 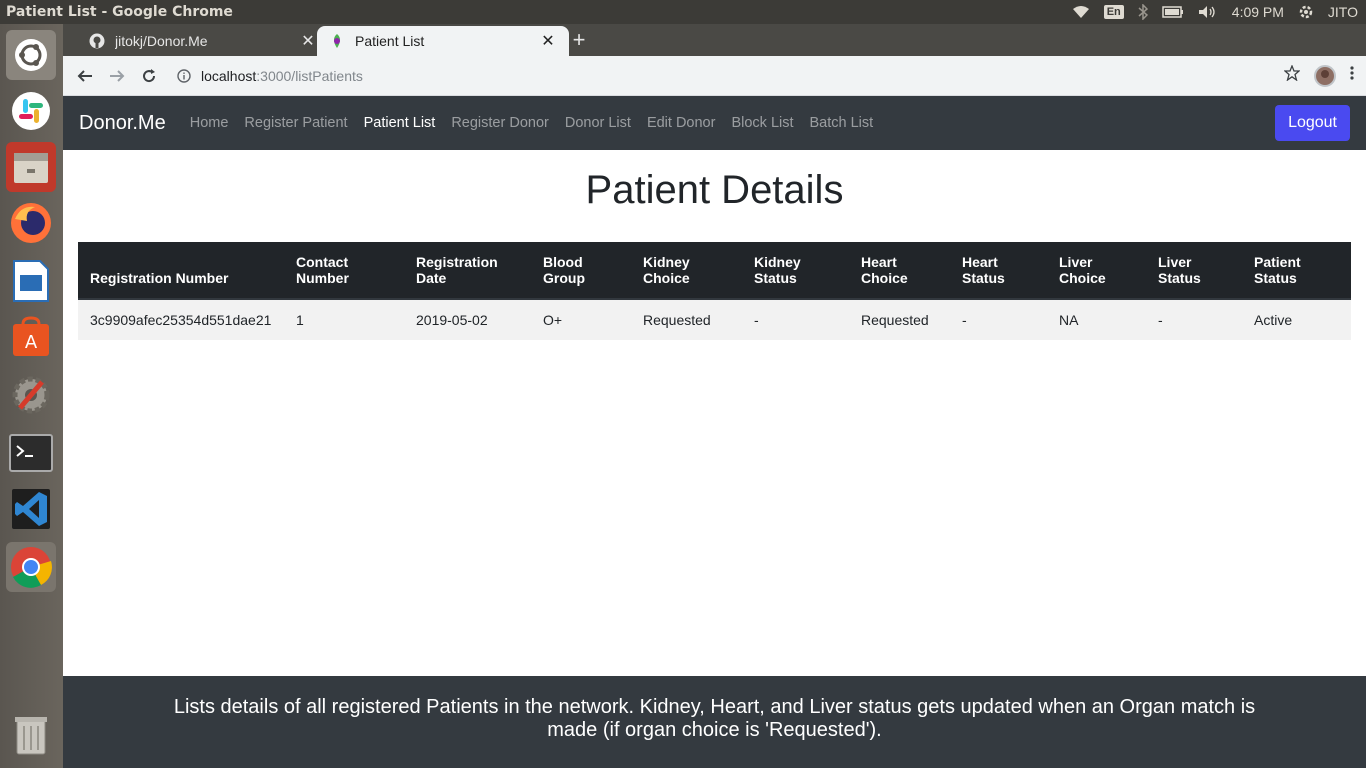 What do you see at coordinates (31, 281) in the screenshot?
I see `libreoffice-impress-icon` at bounding box center [31, 281].